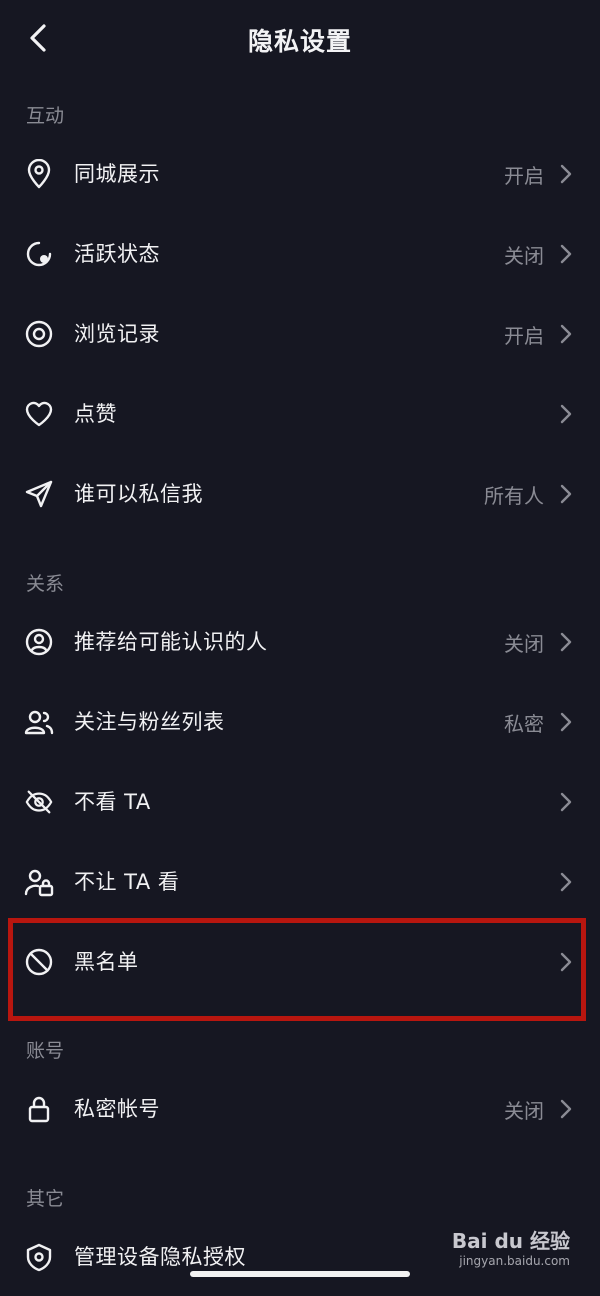 Image resolution: width=600 pixels, height=1296 pixels. What do you see at coordinates (39, 494) in the screenshot?
I see `send-icon` at bounding box center [39, 494].